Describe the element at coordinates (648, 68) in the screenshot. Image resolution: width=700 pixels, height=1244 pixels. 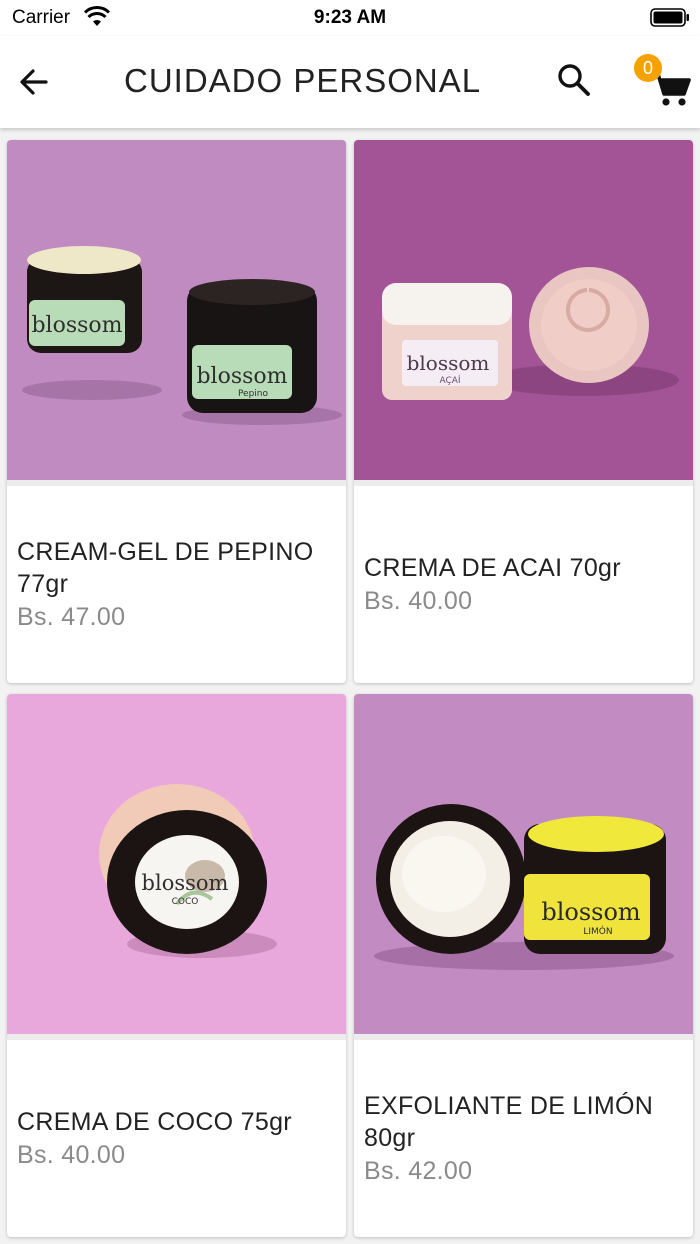
I see `cart-count-badge: 0` at that location.